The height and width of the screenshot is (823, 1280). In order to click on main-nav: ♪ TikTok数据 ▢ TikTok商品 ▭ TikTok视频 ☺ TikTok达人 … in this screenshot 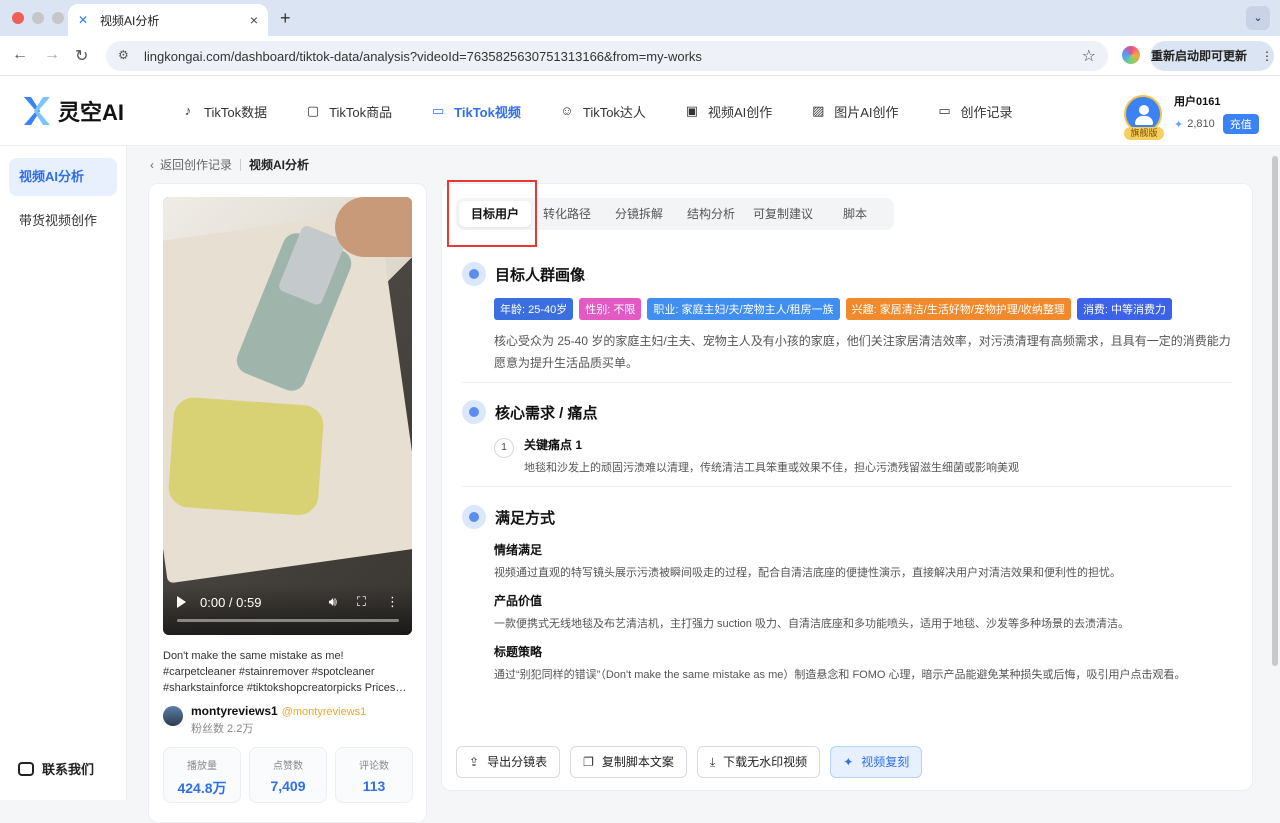, I will do `click(615, 111)`.